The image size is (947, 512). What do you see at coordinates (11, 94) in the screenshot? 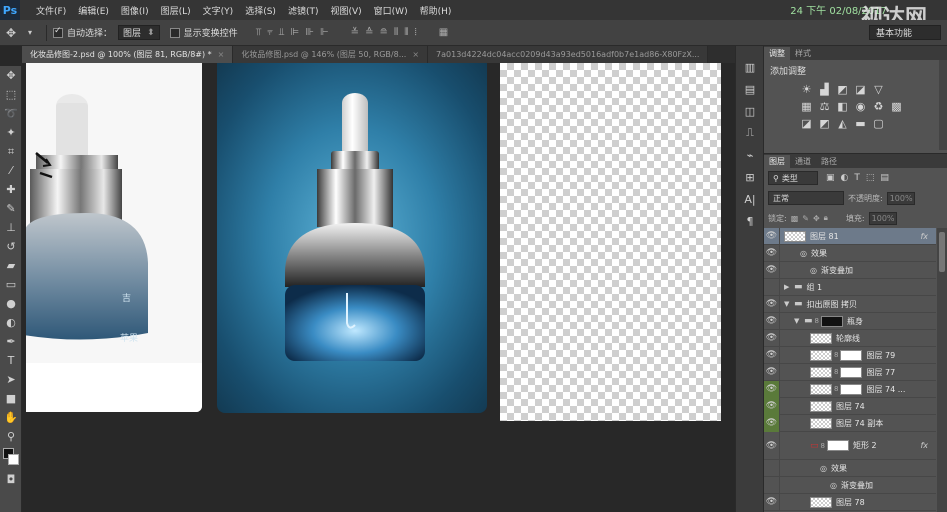
I see `marquee-tool-icon: ⬚` at bounding box center [11, 94].